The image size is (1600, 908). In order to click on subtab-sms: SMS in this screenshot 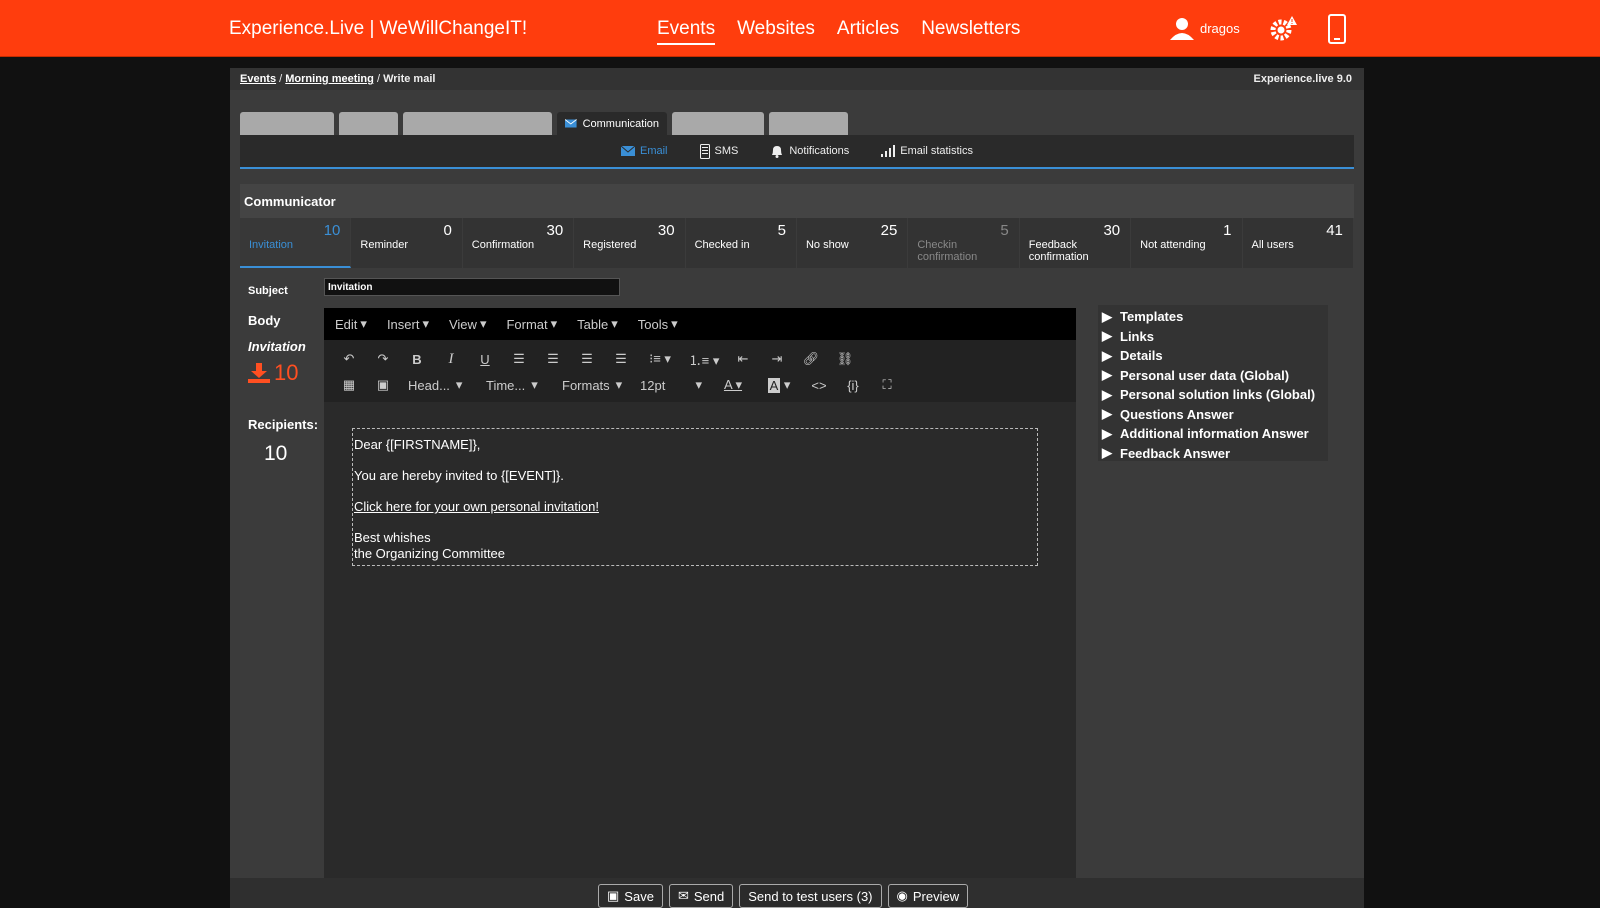, I will do `click(719, 151)`.